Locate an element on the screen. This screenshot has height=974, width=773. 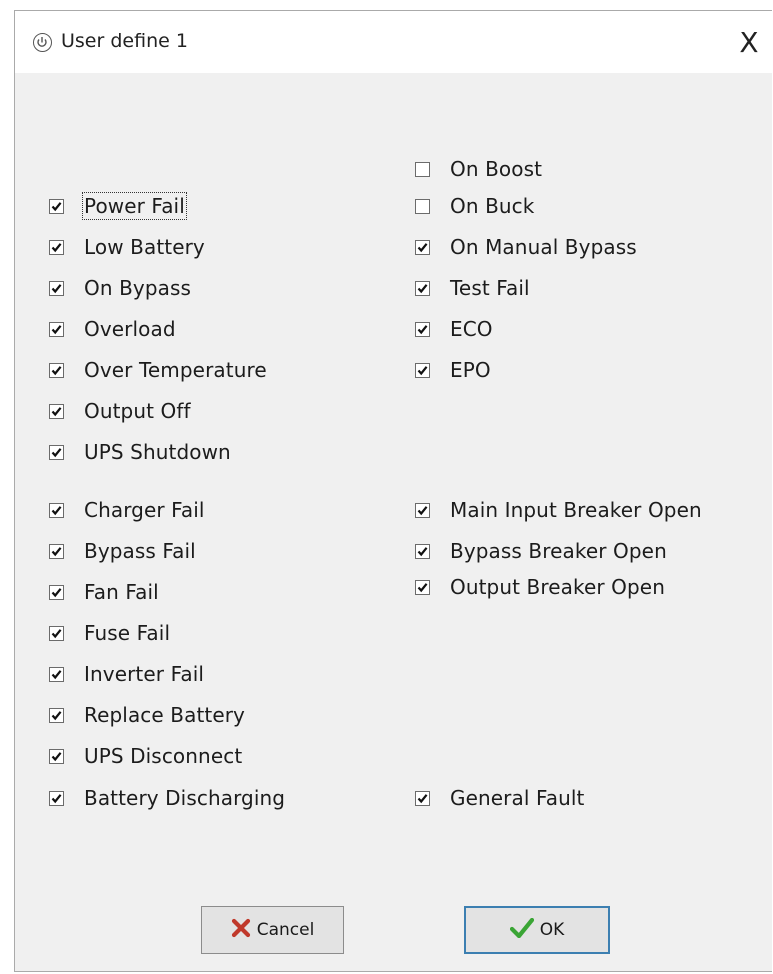
checkbox-on-manual-bypass: On Manual Bypass is located at coordinates (526, 247).